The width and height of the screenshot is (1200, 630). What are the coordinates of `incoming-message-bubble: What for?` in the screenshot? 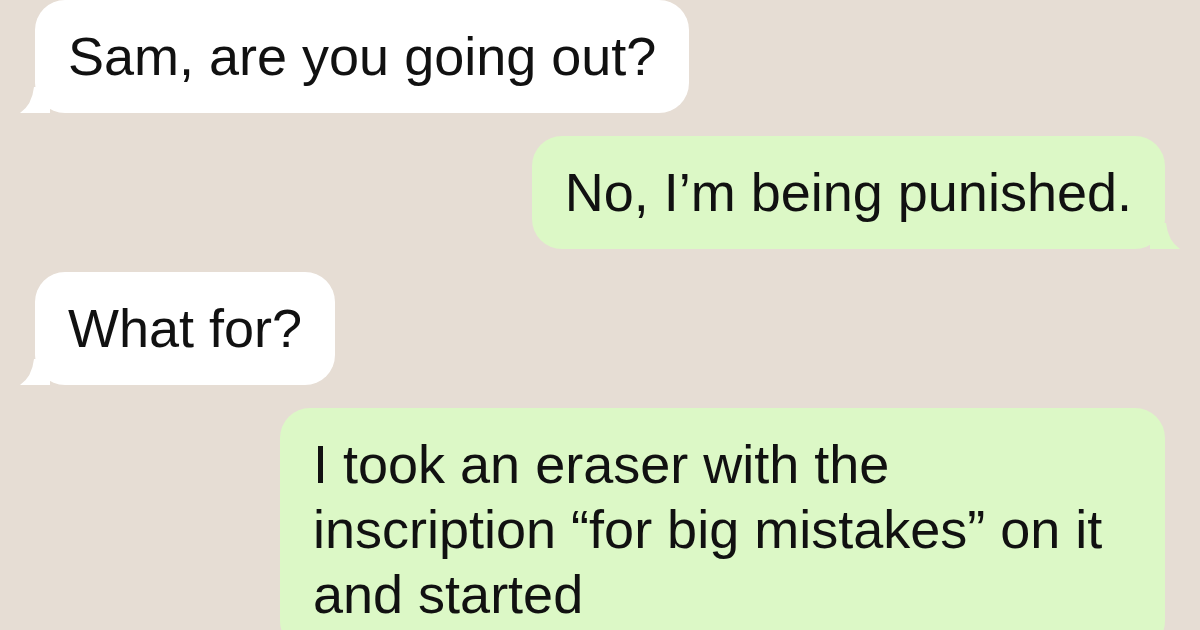 It's located at (185, 328).